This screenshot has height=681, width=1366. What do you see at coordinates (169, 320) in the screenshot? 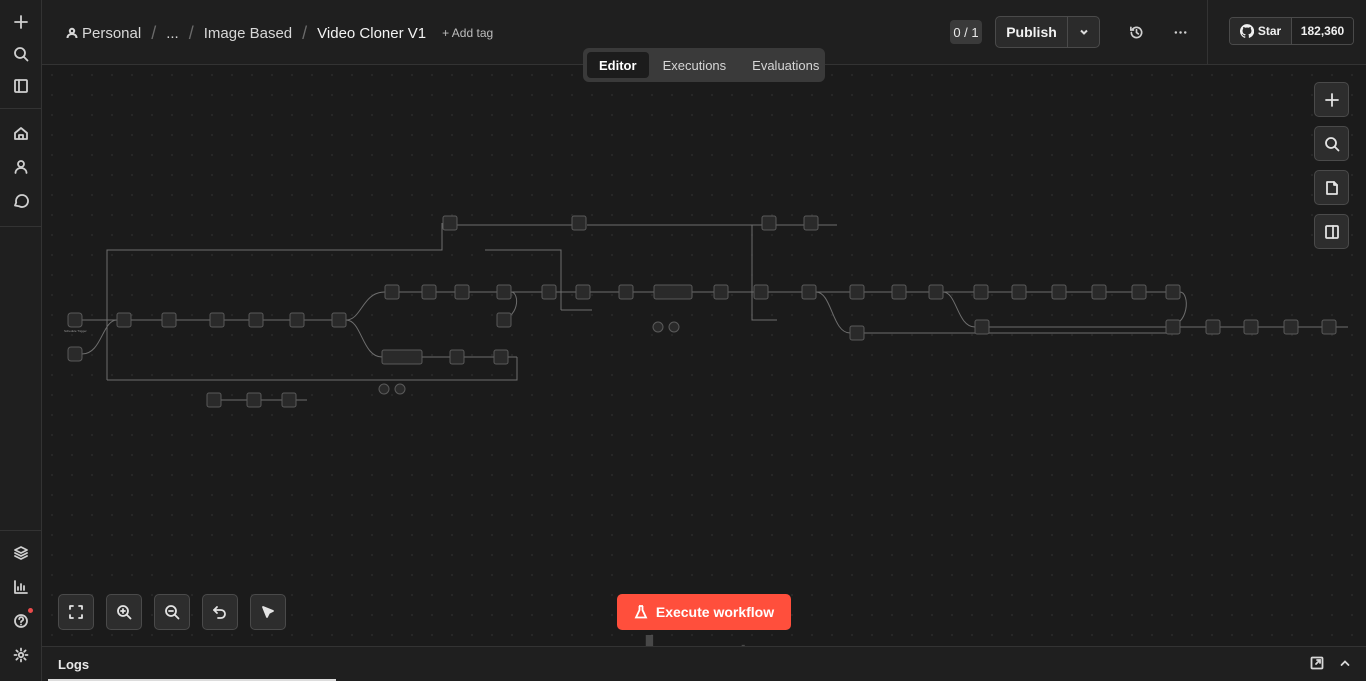
I see `node-workflow` at bounding box center [169, 320].